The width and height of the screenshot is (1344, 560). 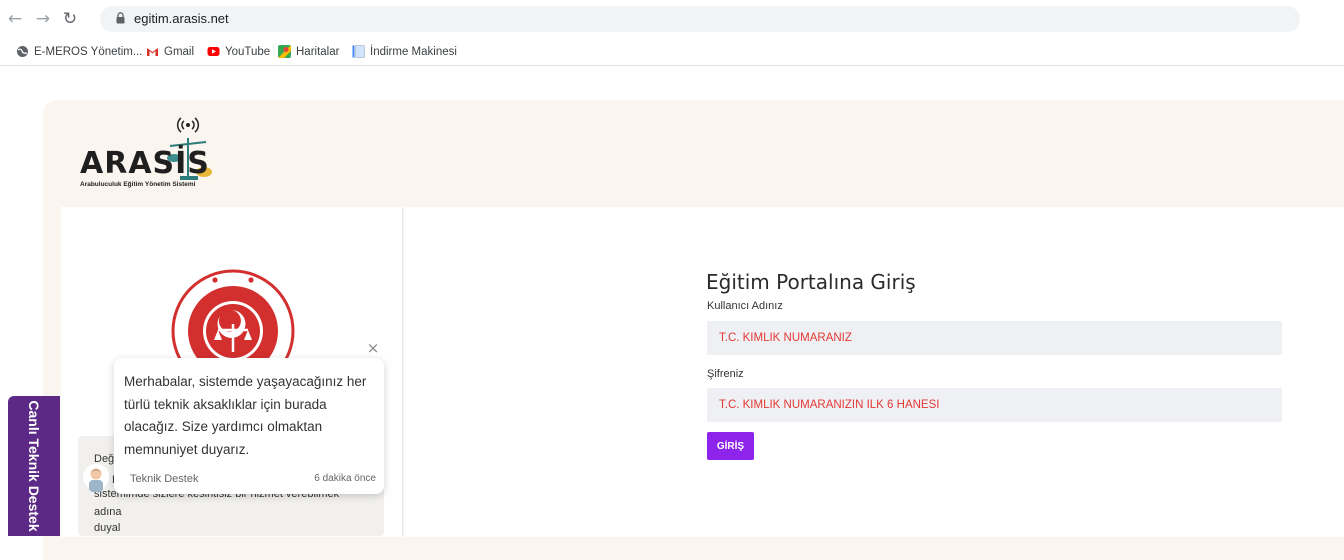 What do you see at coordinates (152, 52) in the screenshot?
I see `gmail-icon` at bounding box center [152, 52].